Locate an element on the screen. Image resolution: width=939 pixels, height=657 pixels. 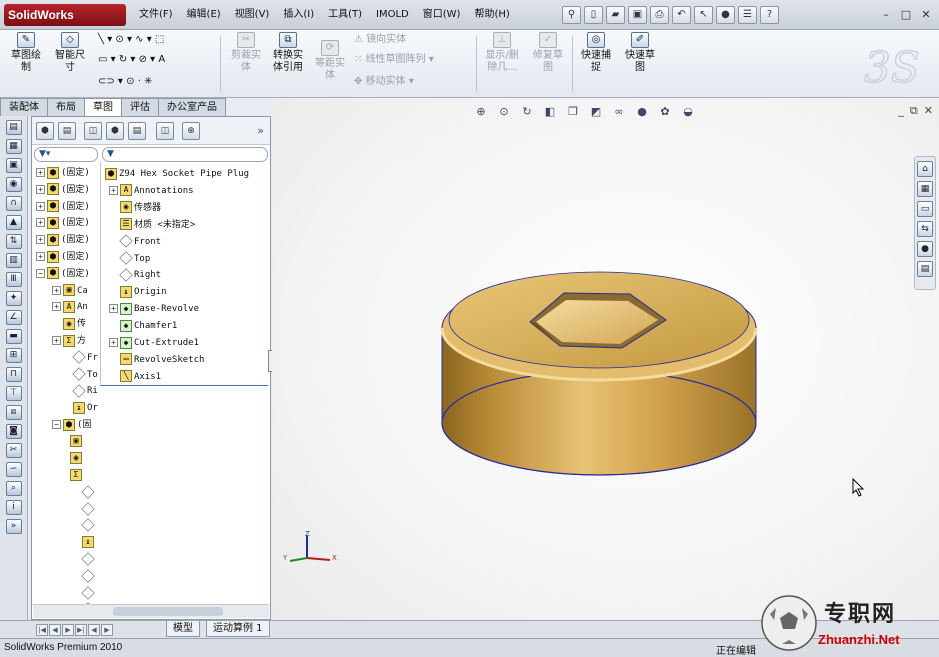
minimize-icon: – is located at coordinates (886, 15).